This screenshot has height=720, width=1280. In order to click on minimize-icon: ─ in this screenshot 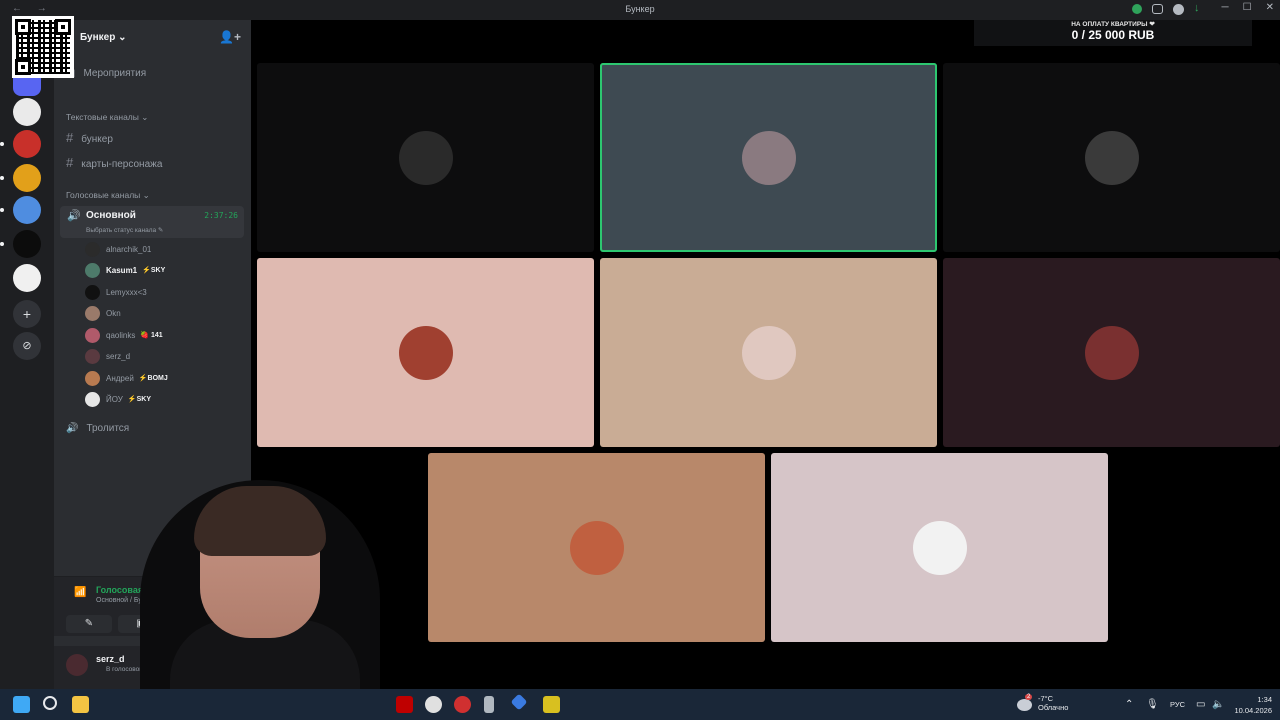, I will do `click(1225, 7)`.